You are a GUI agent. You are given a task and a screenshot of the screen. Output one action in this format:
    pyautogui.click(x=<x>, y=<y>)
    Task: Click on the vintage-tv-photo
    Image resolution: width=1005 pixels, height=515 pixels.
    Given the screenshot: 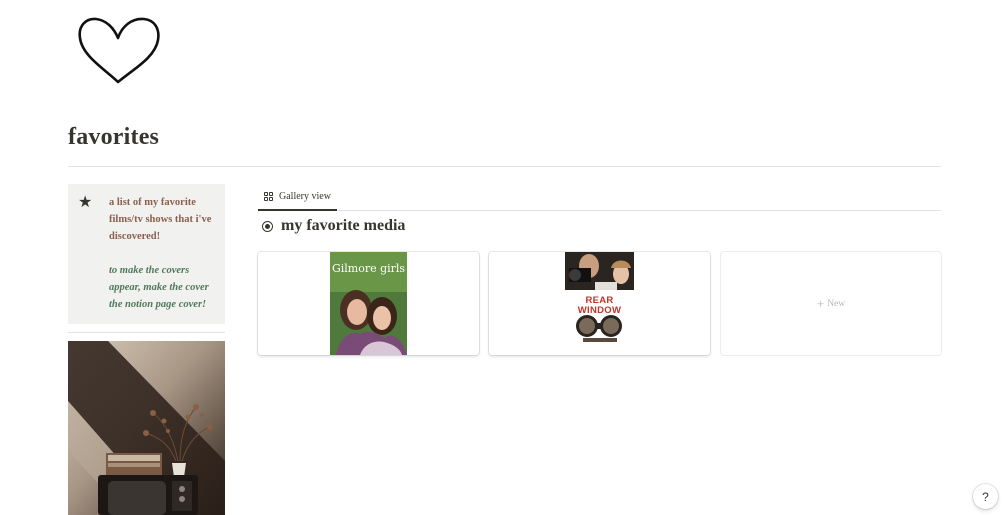 What is the action you would take?
    pyautogui.click(x=146, y=428)
    